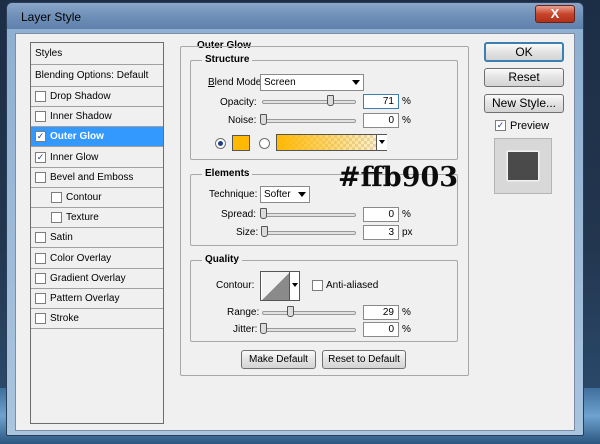 The image size is (600, 444). I want to click on technique-select: Softer, so click(285, 194).